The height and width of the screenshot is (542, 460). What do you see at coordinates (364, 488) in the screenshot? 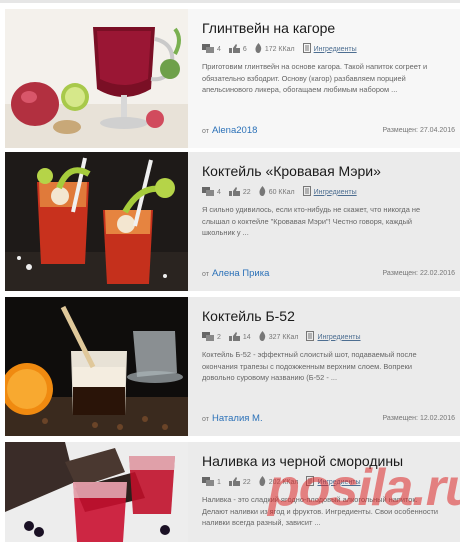
I see `watermark: posila.ru` at bounding box center [364, 488].